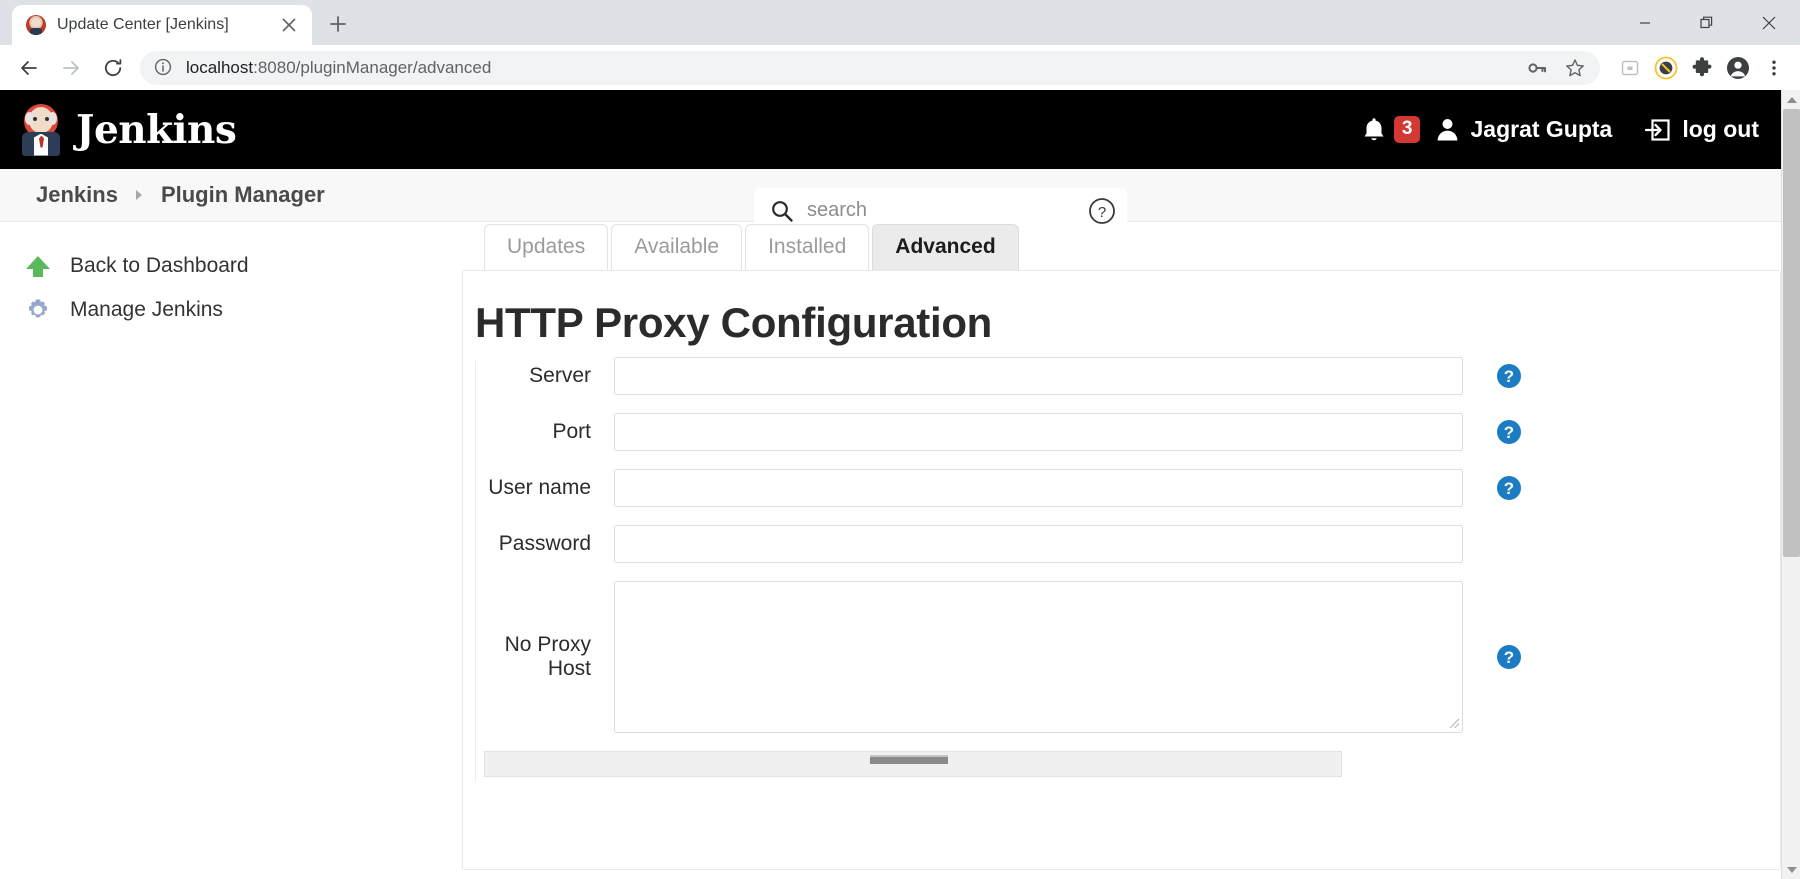 The height and width of the screenshot is (879, 1800). I want to click on jenkins-butler-logo-icon, so click(41, 129).